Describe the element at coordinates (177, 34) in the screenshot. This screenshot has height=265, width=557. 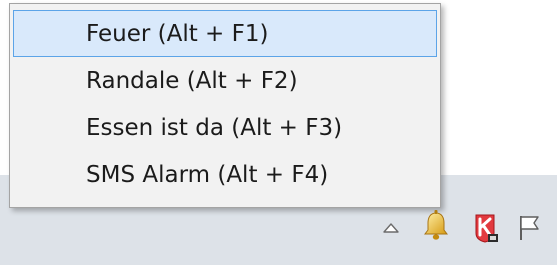
I see `menu-item-label: Feuer (Alt + F1)` at that location.